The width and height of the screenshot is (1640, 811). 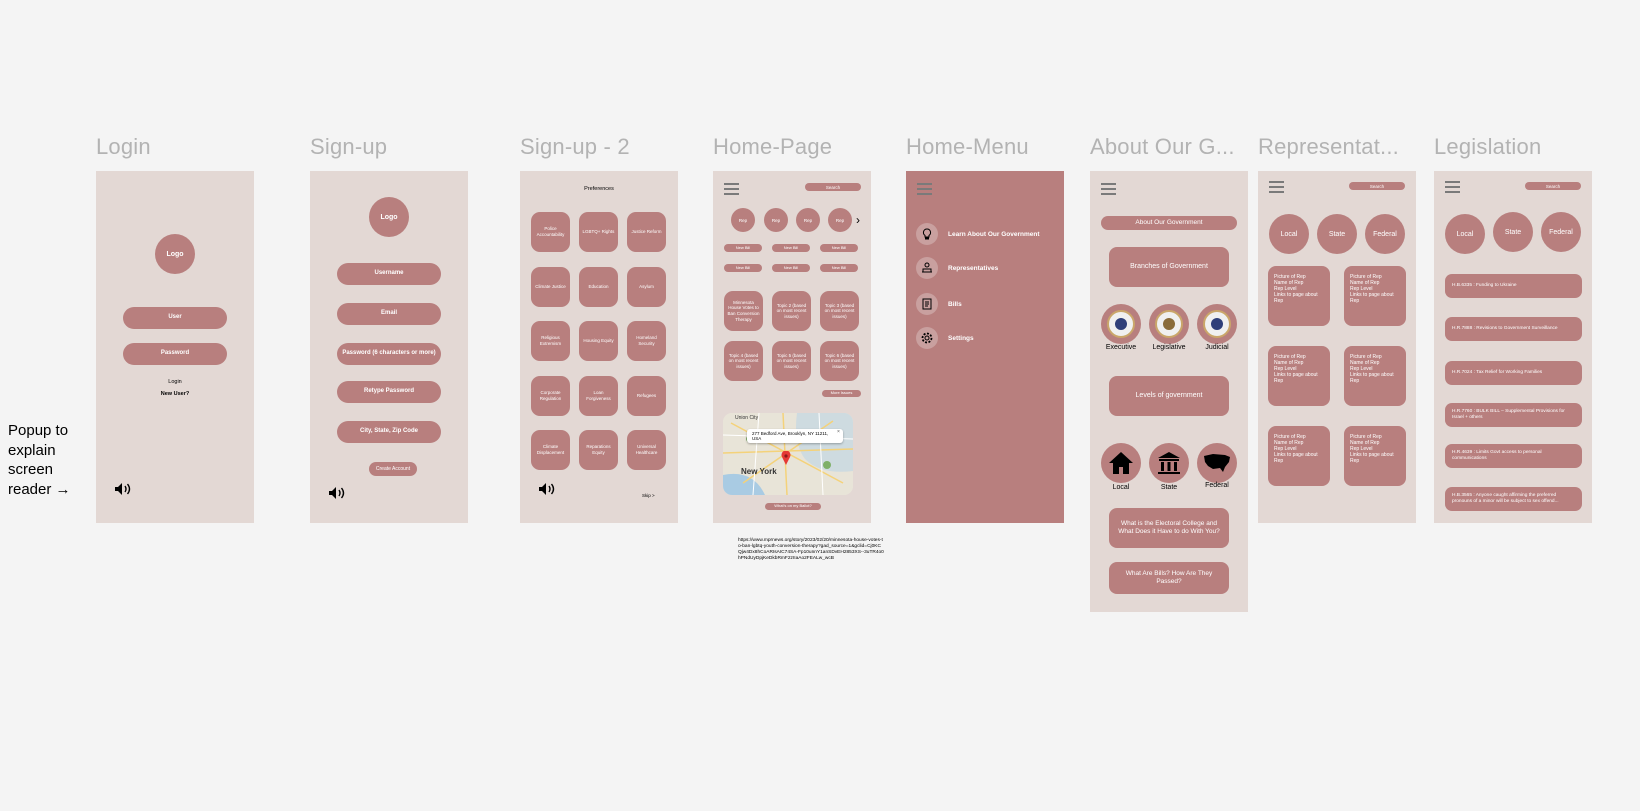 I want to click on user-field: User, so click(x=175, y=318).